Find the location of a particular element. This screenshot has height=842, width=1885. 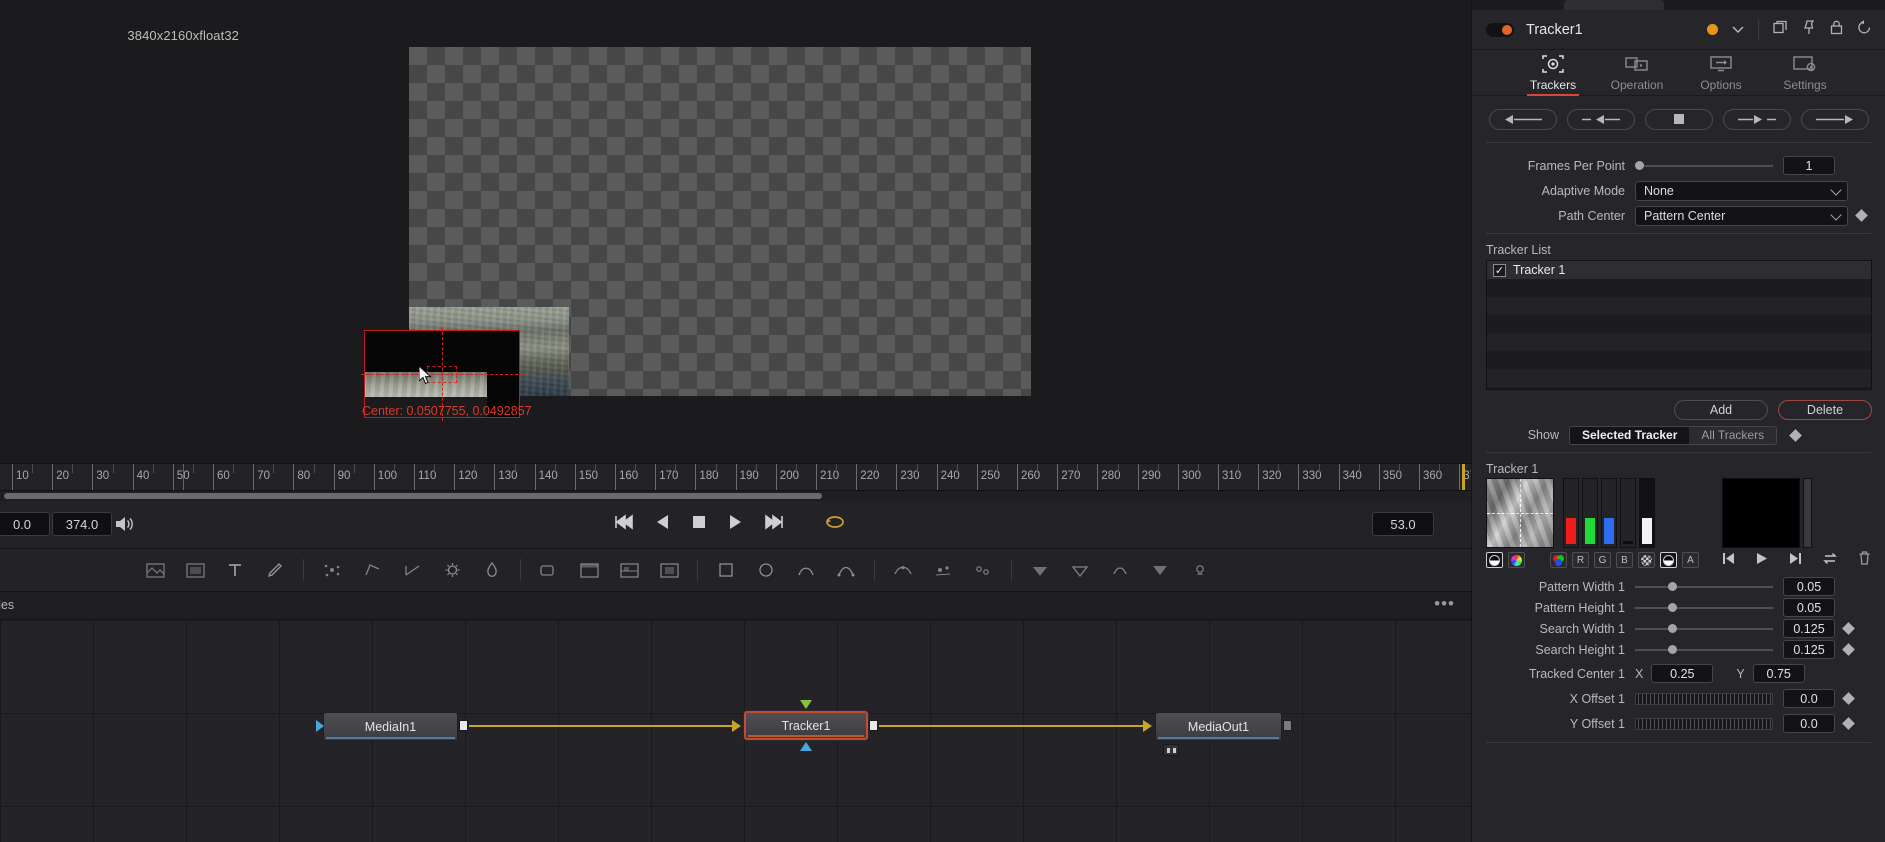

blue-channel-button: B is located at coordinates (1624, 560).